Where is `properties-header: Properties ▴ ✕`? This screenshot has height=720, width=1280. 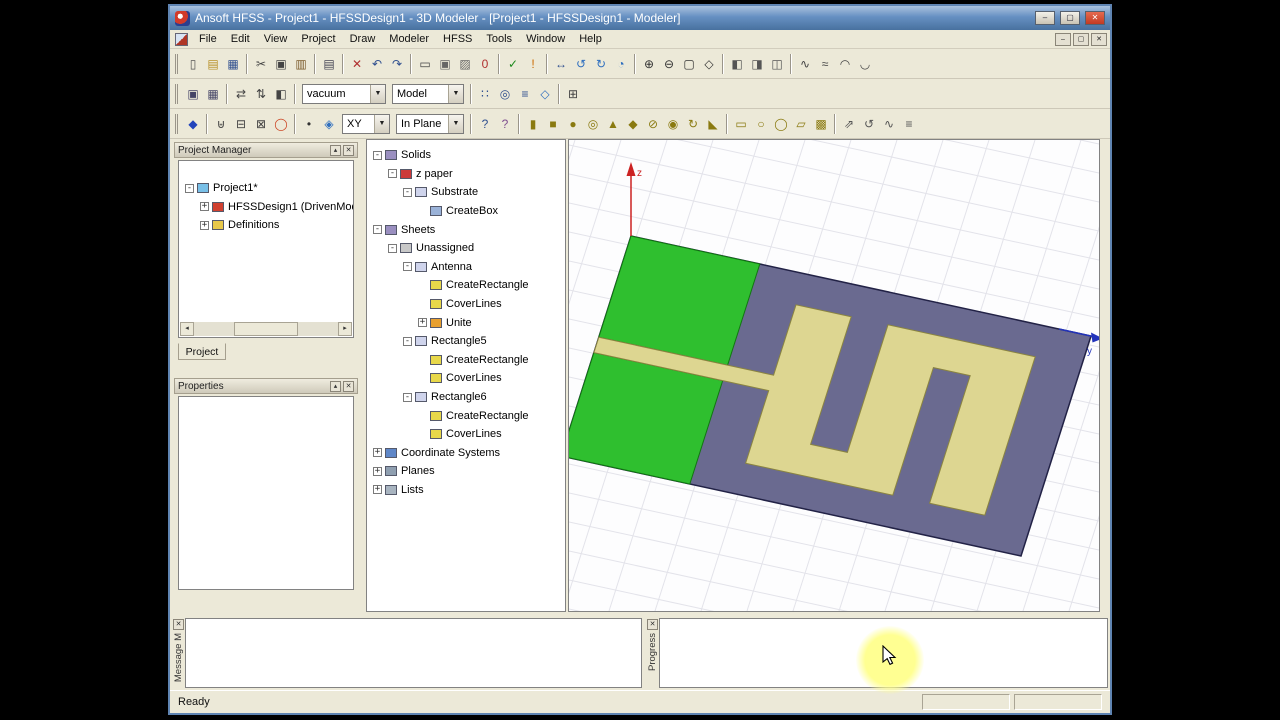 properties-header: Properties ▴ ✕ is located at coordinates (266, 386).